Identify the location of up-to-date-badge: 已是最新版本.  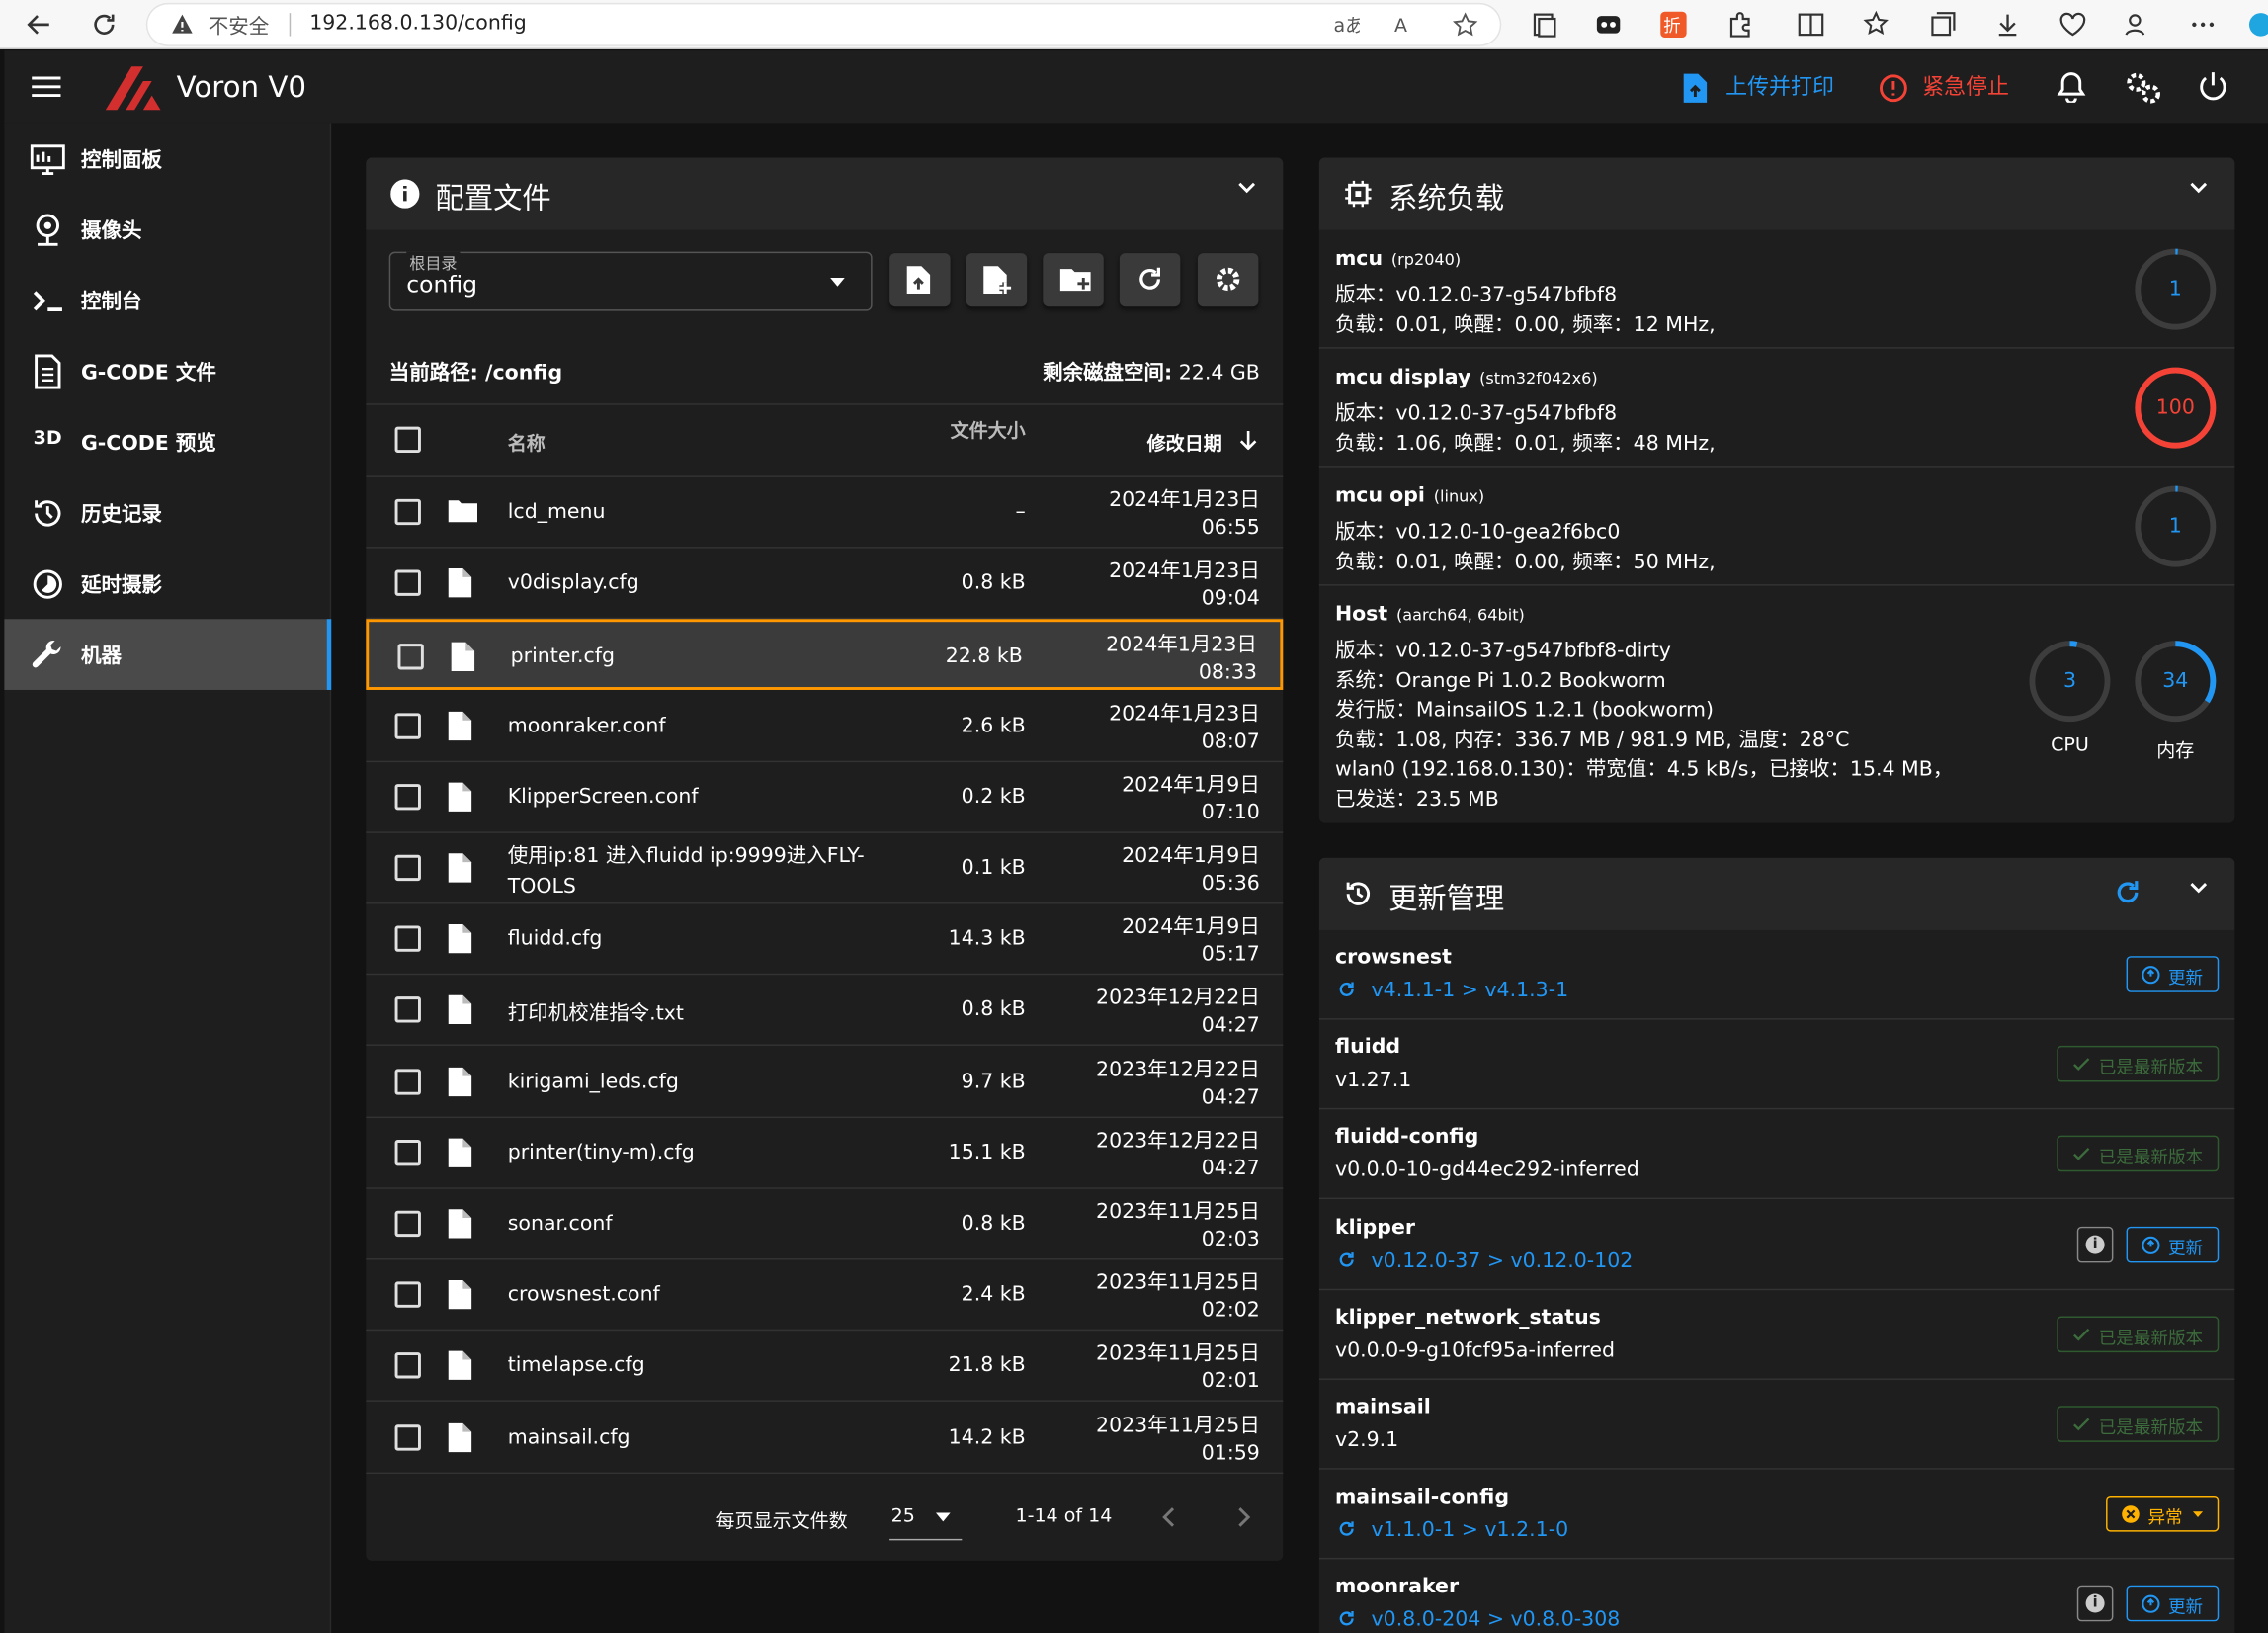
(2138, 1154).